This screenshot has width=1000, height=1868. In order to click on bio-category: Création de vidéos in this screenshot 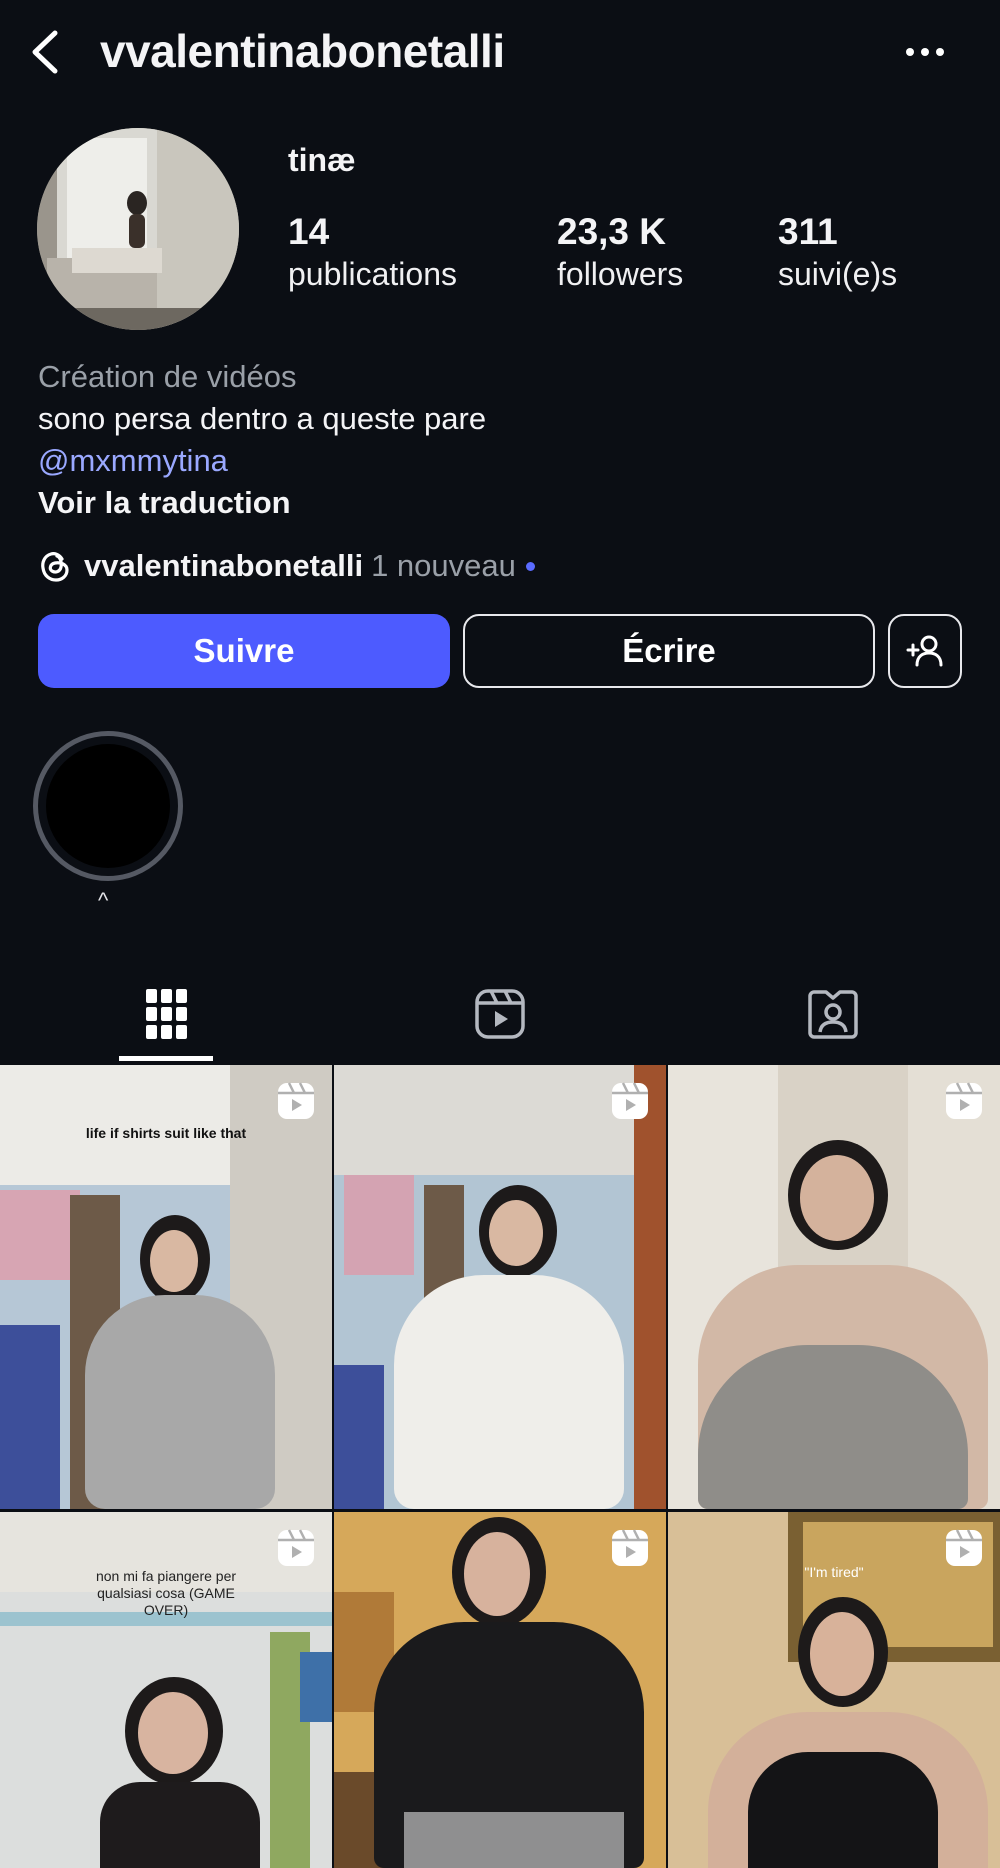, I will do `click(167, 376)`.